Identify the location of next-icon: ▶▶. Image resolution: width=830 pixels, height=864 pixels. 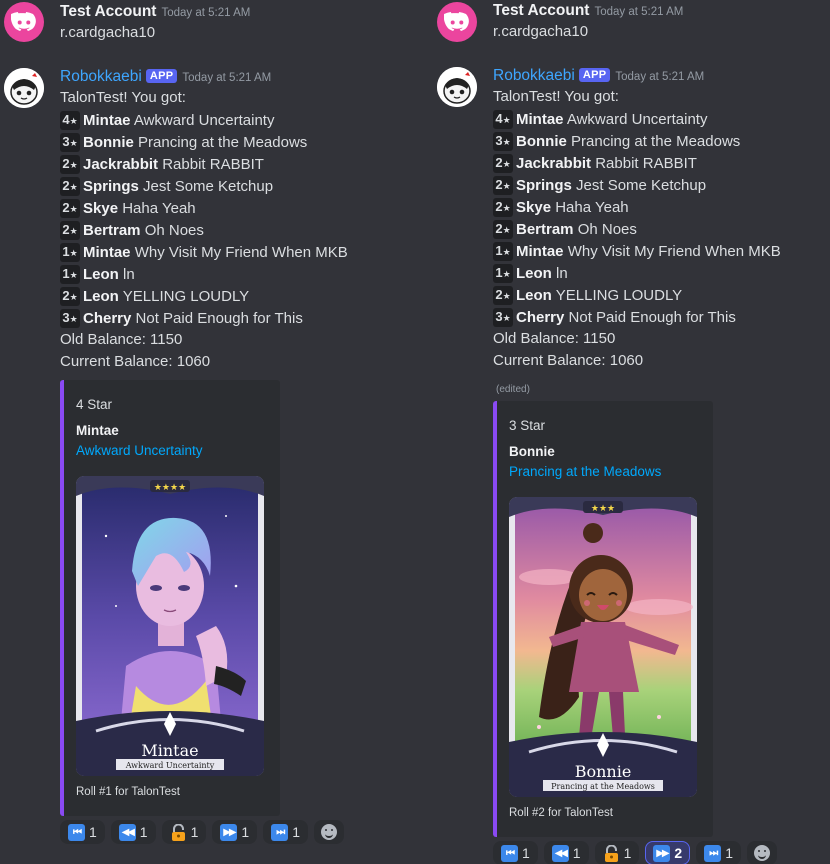
(662, 853).